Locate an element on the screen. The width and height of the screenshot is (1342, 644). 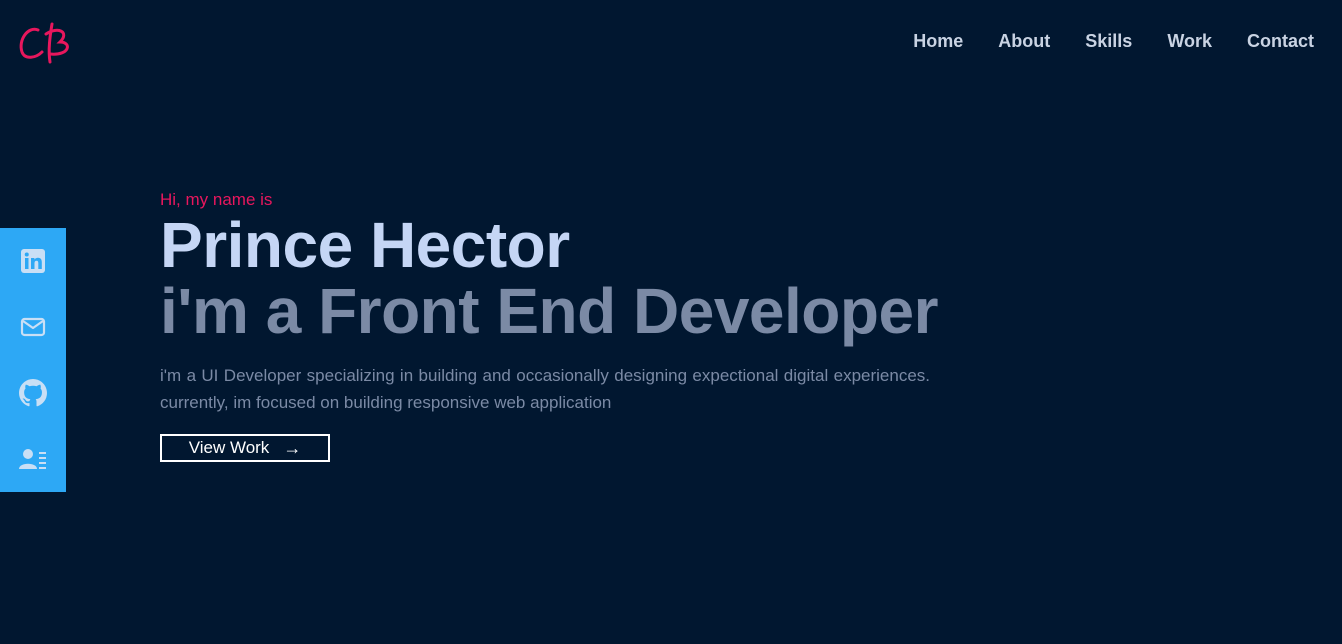
email-link is located at coordinates (33, 327).